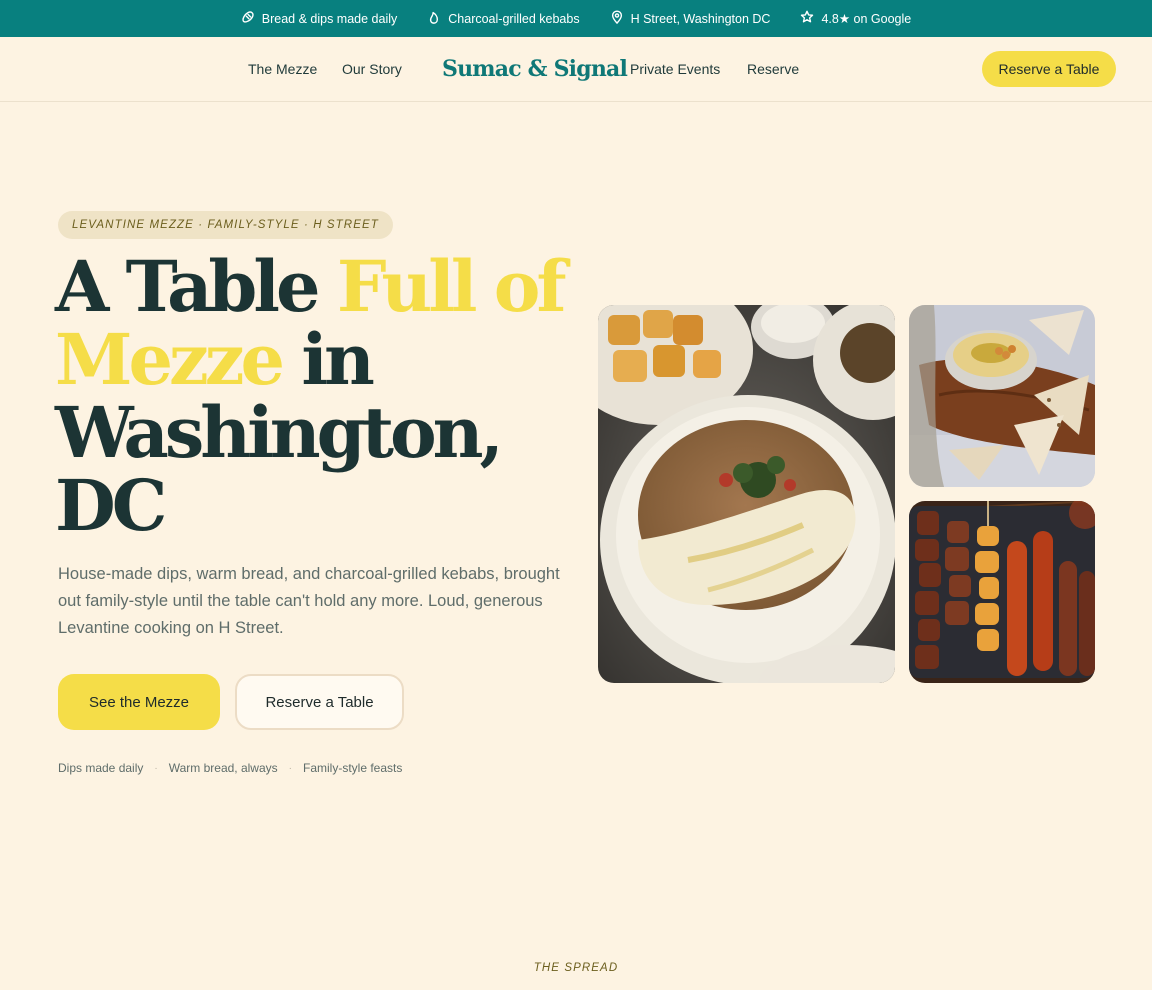 Image resolution: width=1152 pixels, height=990 pixels. What do you see at coordinates (434, 18) in the screenshot?
I see `flame-icon` at bounding box center [434, 18].